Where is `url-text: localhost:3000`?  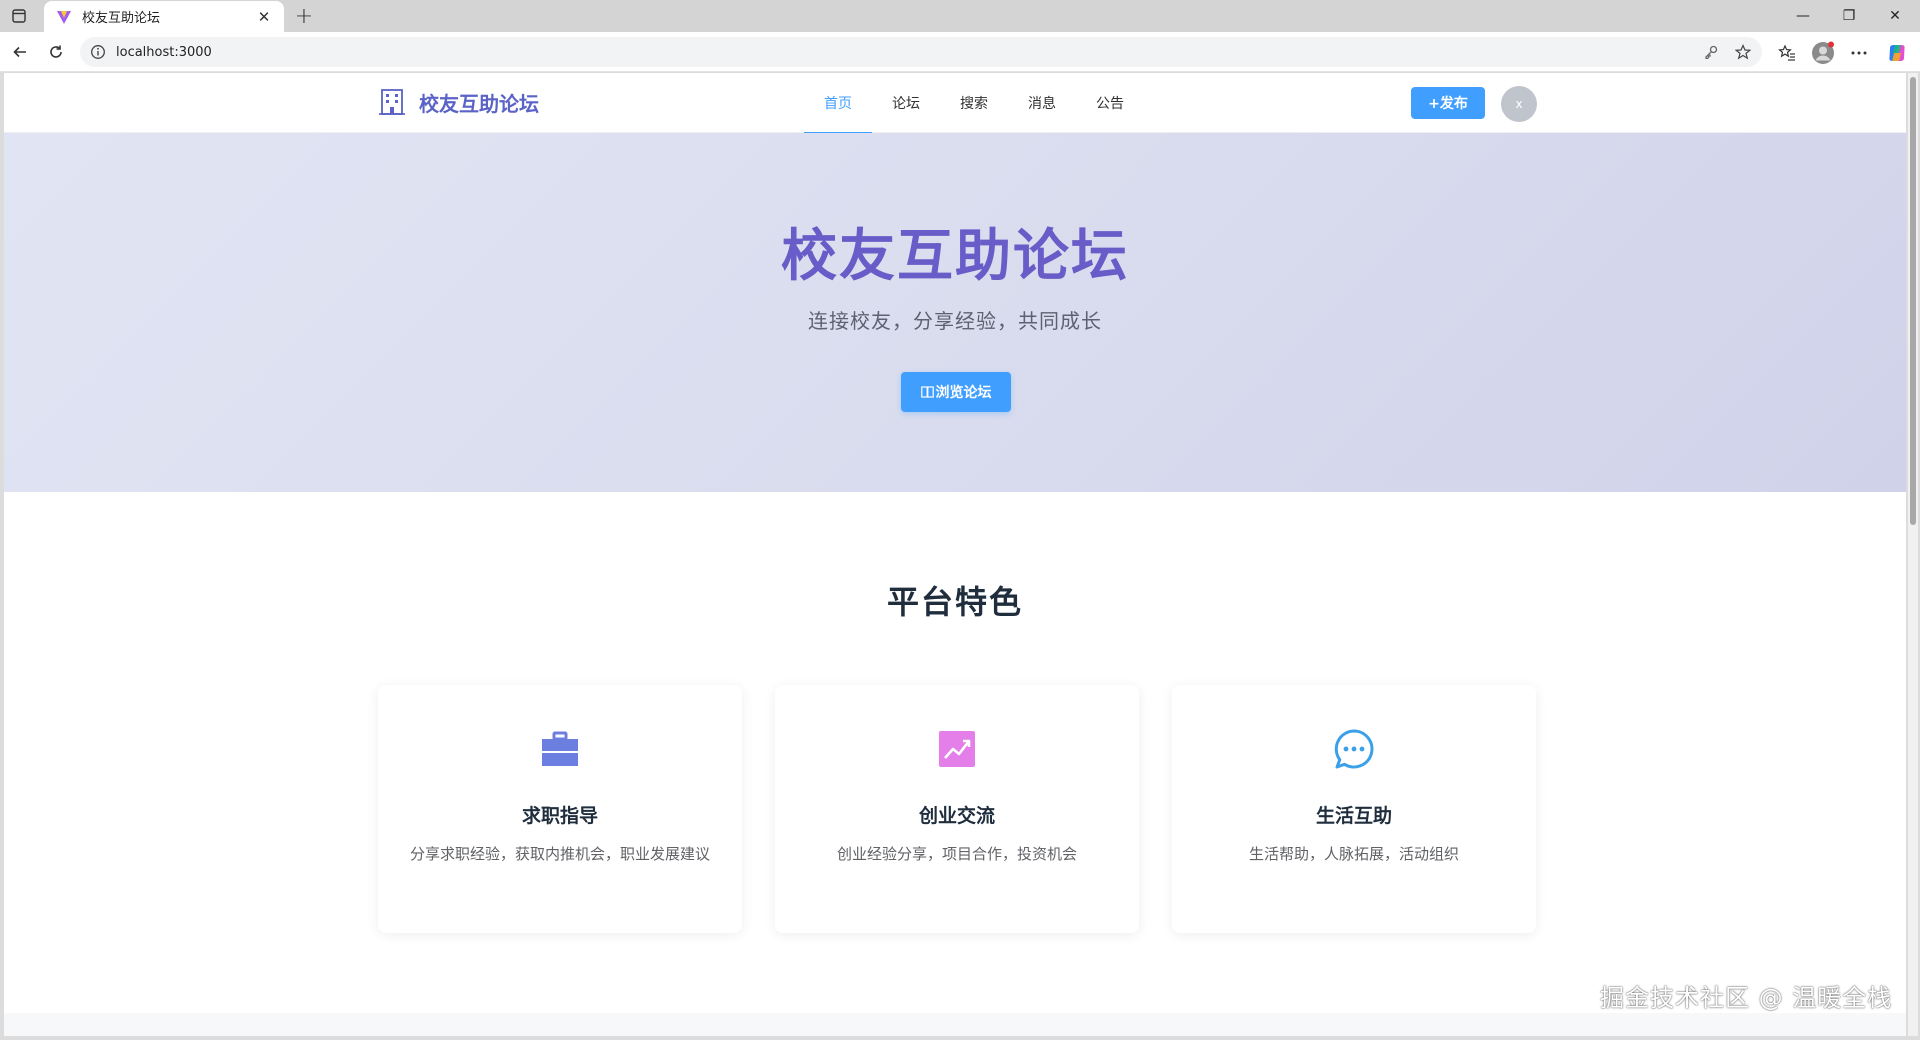 url-text: localhost:3000 is located at coordinates (907, 52).